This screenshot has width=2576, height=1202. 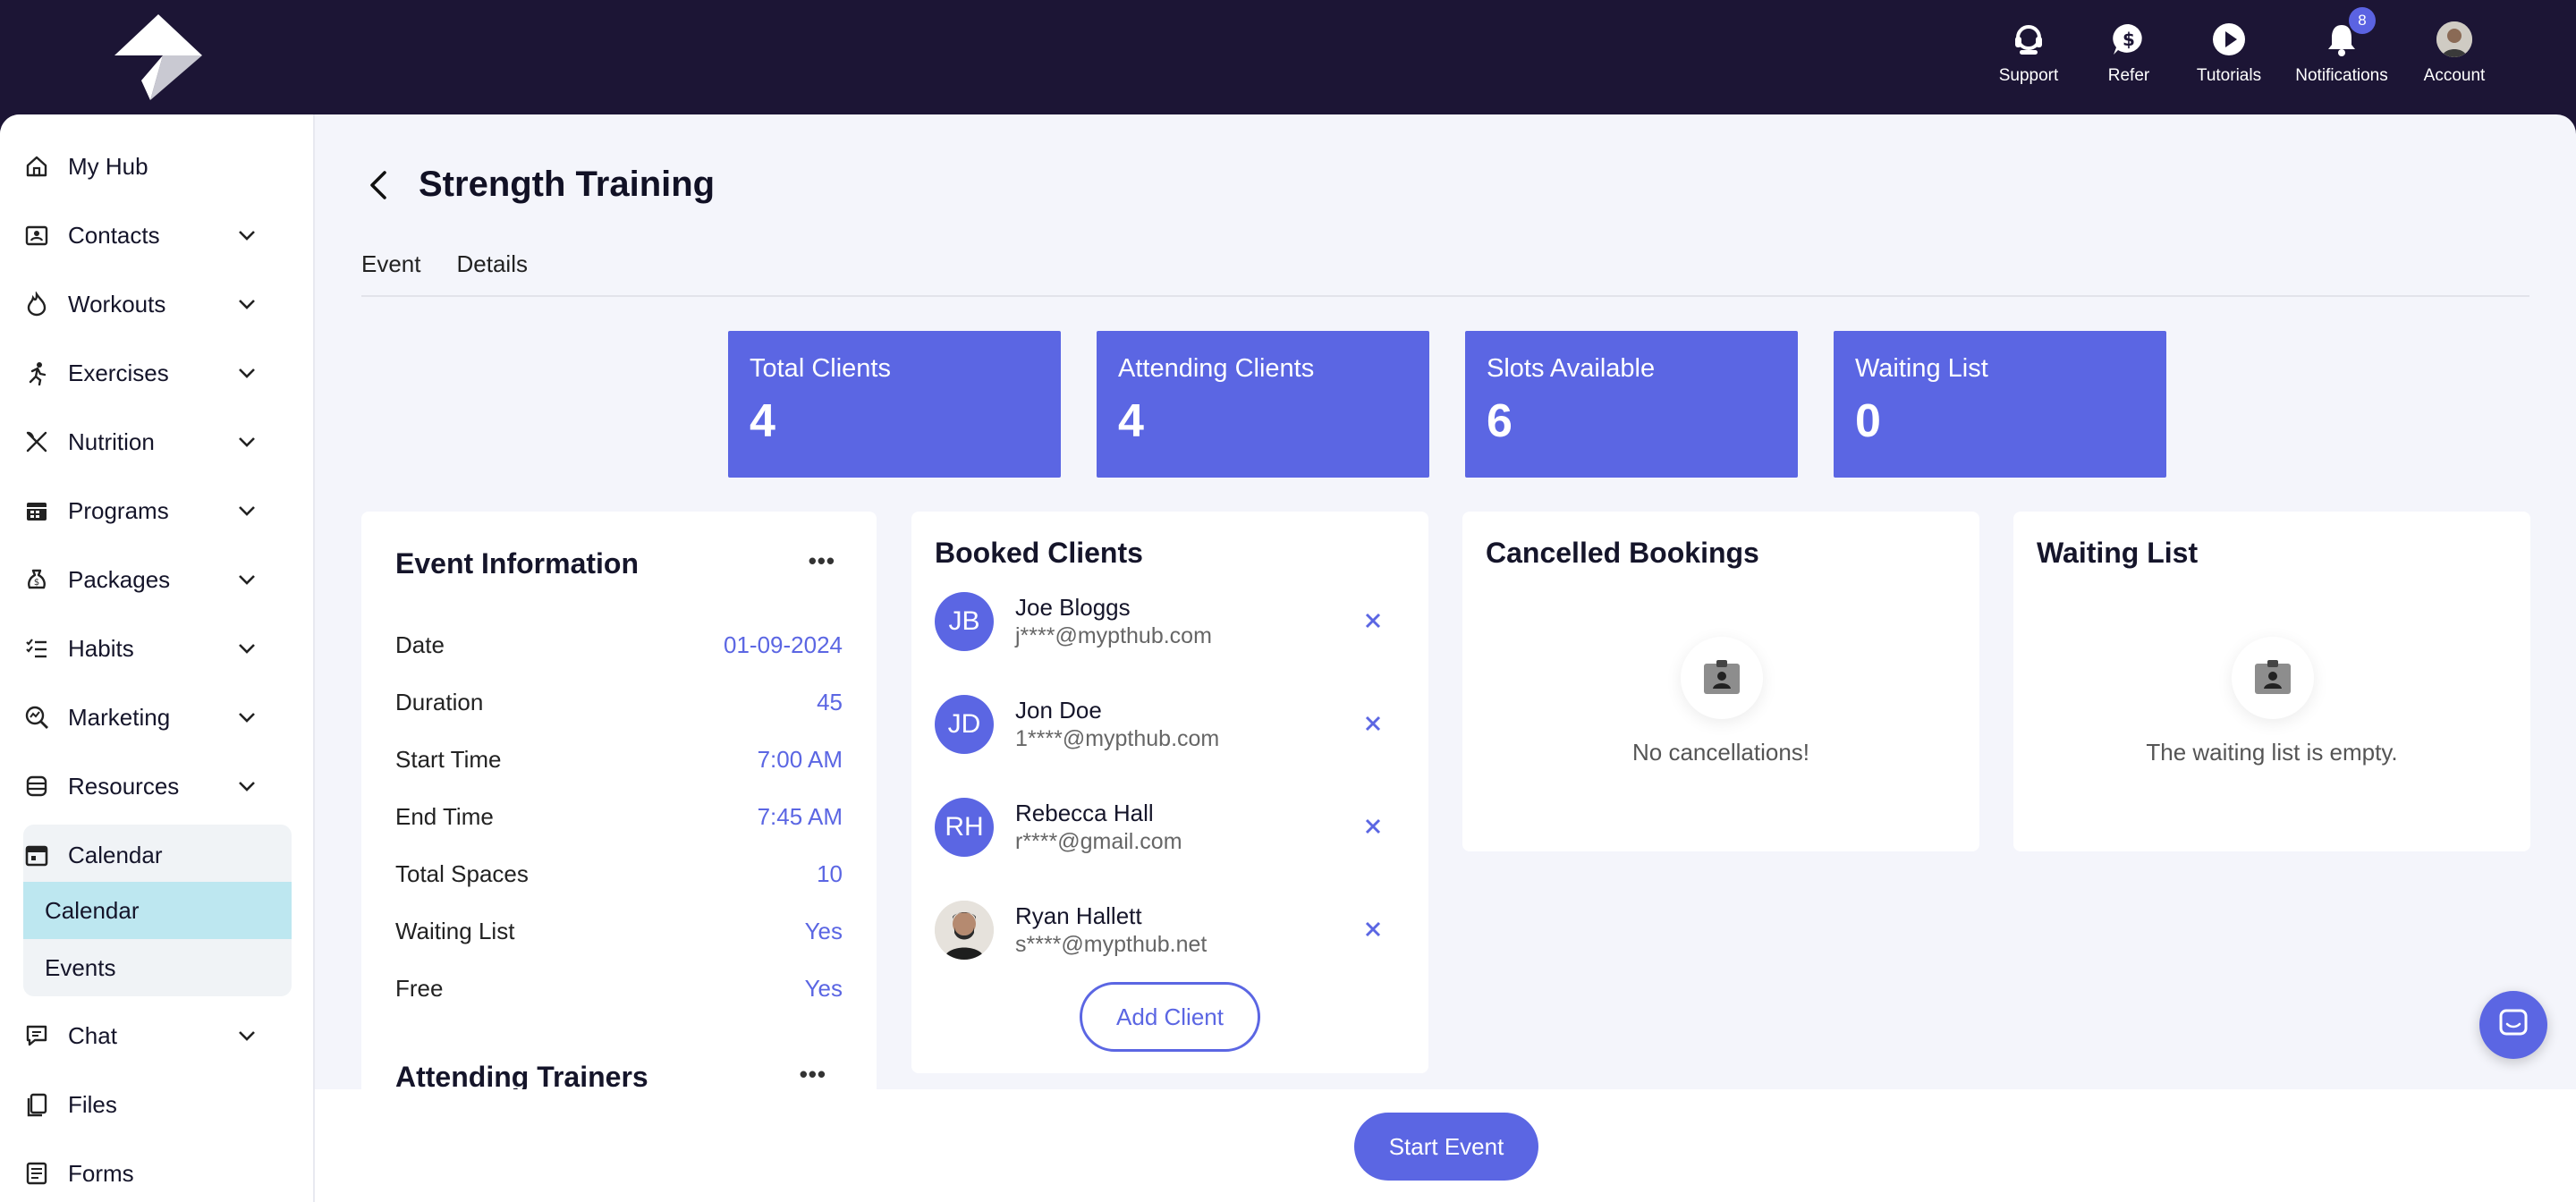 I want to click on sidebar-item-files: Files, so click(x=157, y=1104).